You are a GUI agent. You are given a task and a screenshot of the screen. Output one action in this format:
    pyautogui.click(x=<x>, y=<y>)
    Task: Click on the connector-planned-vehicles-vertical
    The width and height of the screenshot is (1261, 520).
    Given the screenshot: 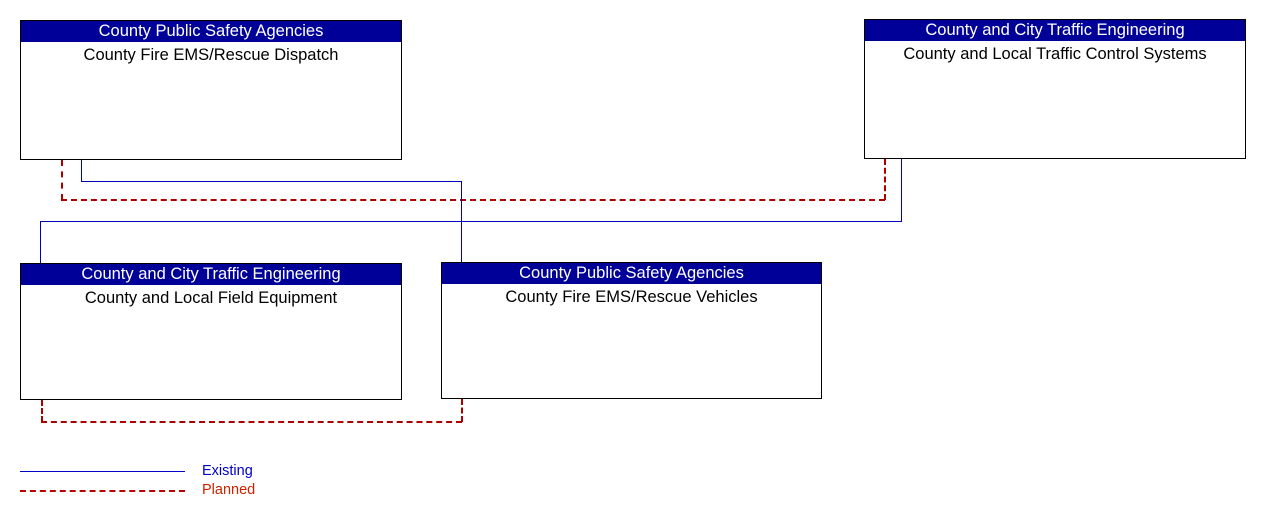 What is the action you would take?
    pyautogui.click(x=462, y=410)
    